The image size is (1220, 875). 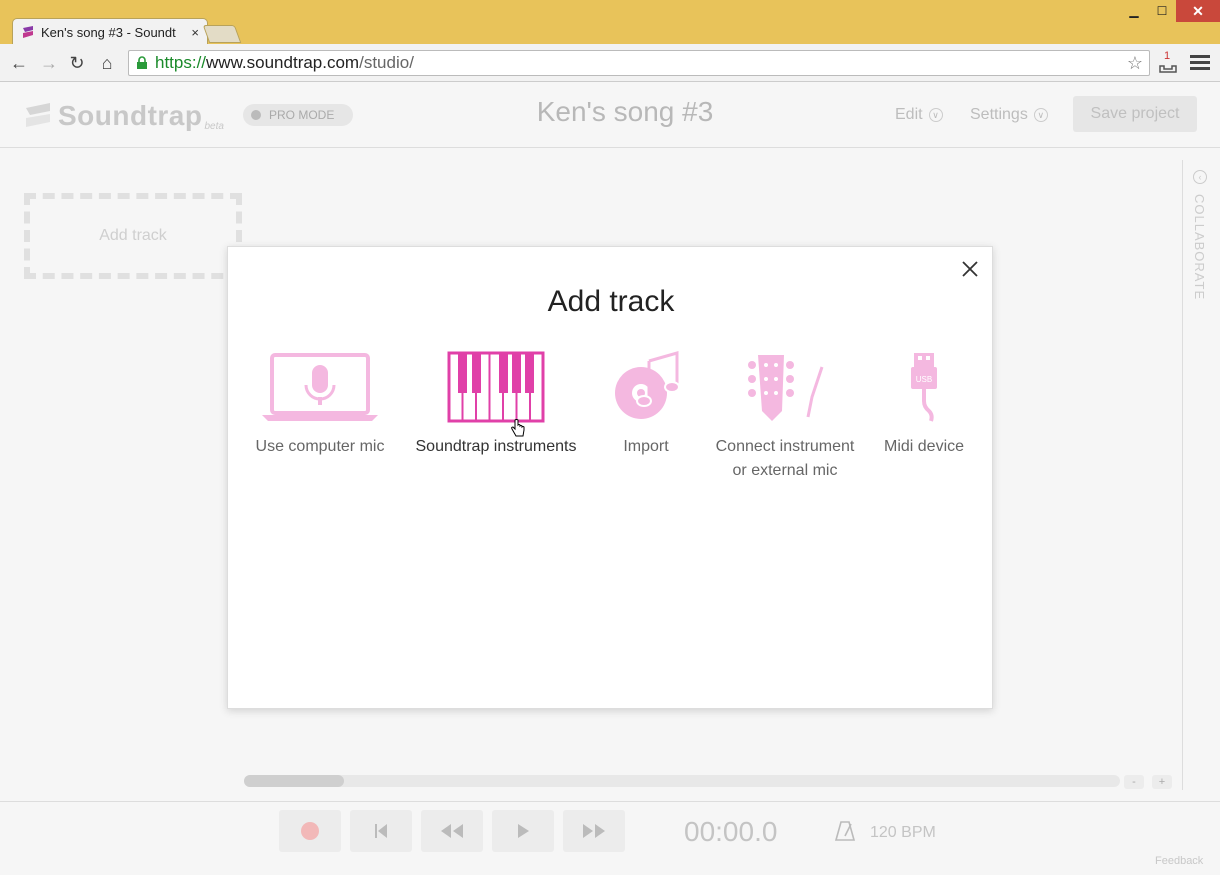 What do you see at coordinates (682, 781) in the screenshot?
I see `horizontal-scrollbar` at bounding box center [682, 781].